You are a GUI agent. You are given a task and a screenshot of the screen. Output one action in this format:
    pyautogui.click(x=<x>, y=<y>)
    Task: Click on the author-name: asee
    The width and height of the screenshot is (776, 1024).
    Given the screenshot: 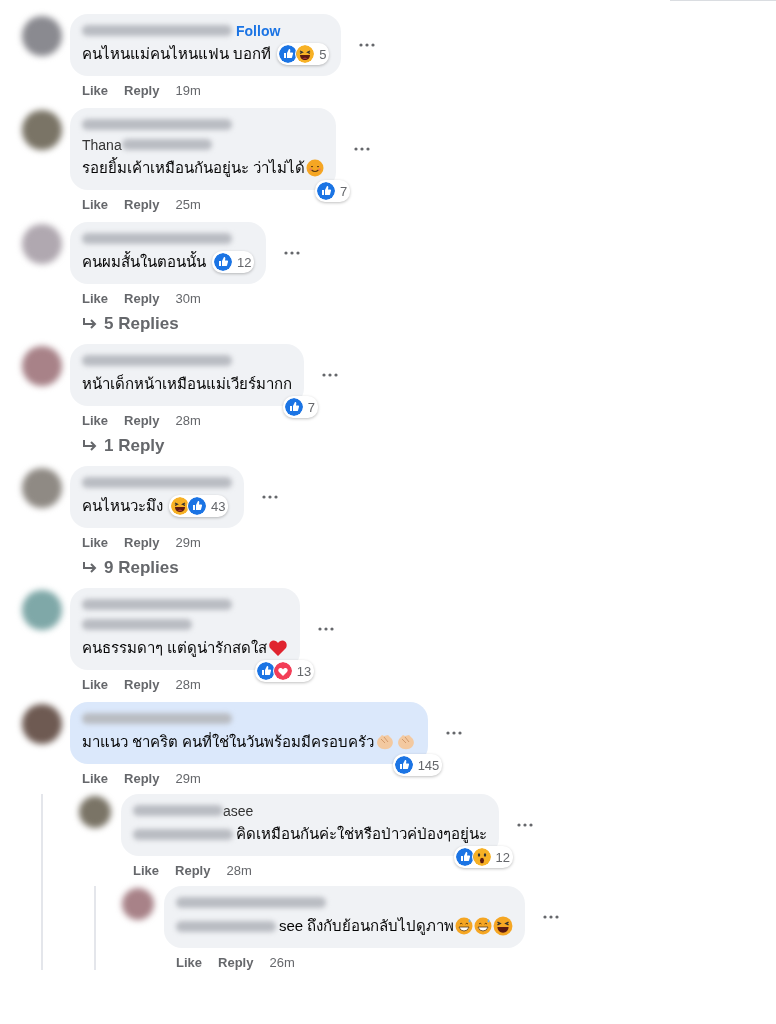 What is the action you would take?
    pyautogui.click(x=238, y=810)
    